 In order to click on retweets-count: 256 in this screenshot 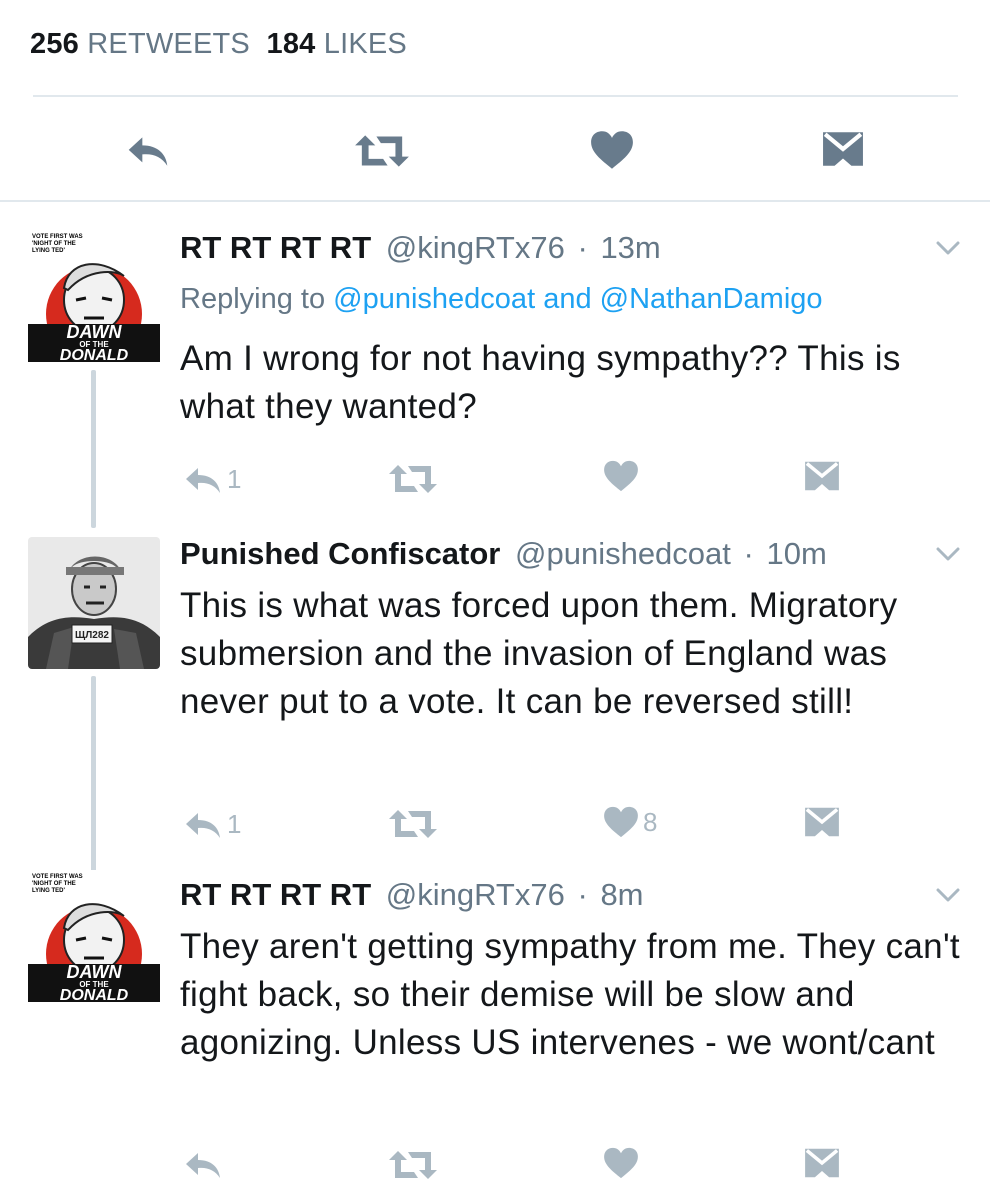, I will do `click(54, 44)`.